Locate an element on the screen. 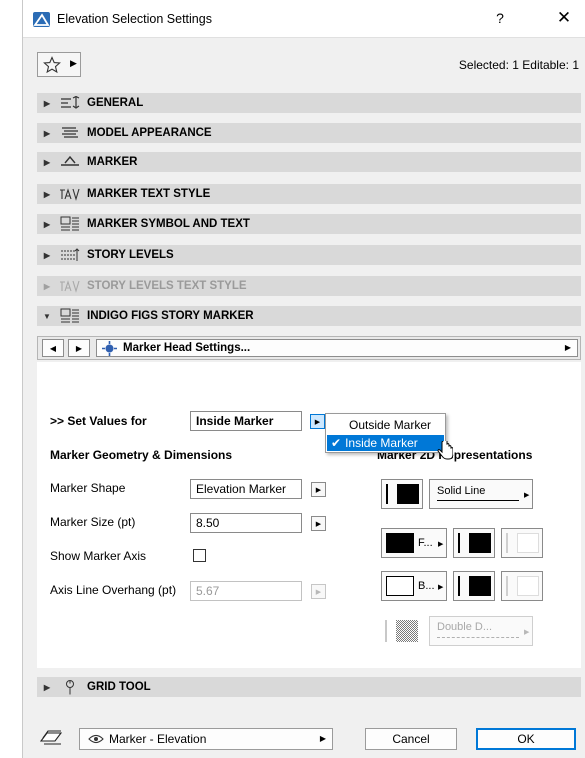  background-white-pen-button is located at coordinates (522, 586).